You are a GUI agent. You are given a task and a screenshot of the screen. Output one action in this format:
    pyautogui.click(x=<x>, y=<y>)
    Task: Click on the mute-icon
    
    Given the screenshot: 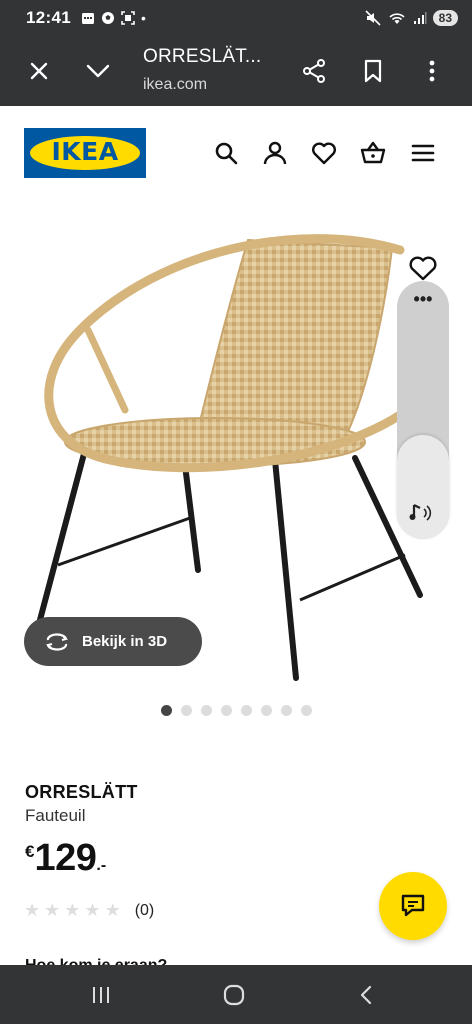 What is the action you would take?
    pyautogui.click(x=373, y=18)
    